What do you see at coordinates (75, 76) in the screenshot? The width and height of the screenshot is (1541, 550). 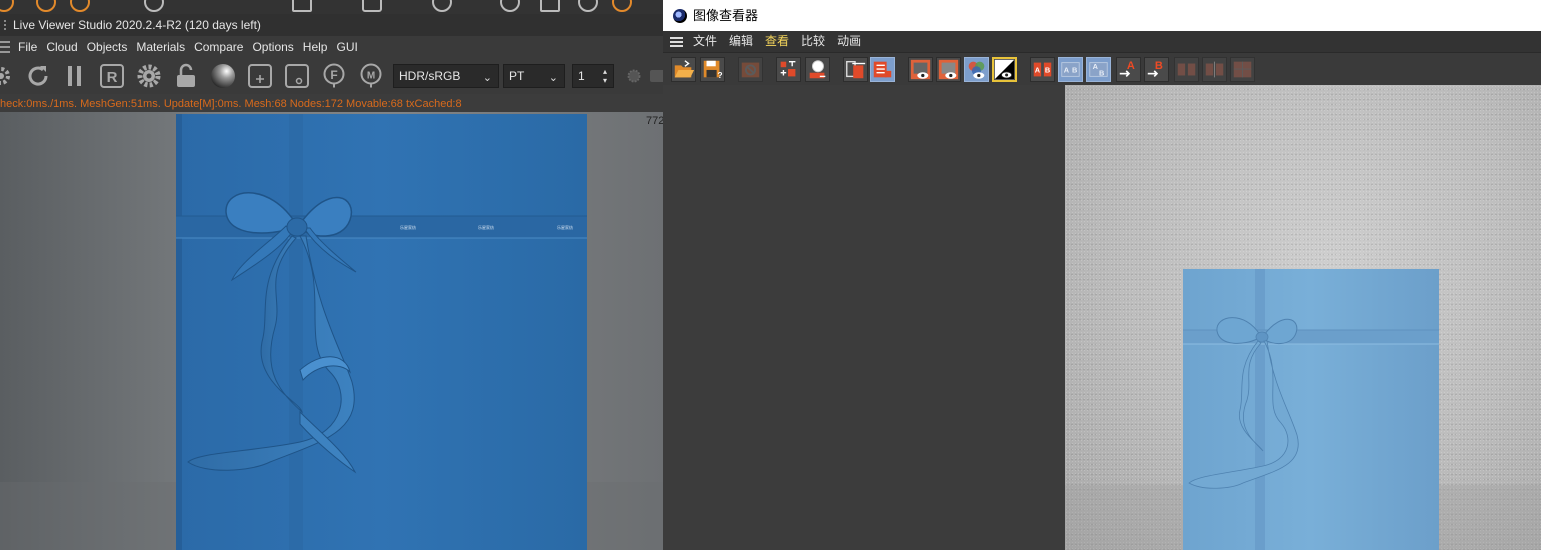 I see `pause-icon` at bounding box center [75, 76].